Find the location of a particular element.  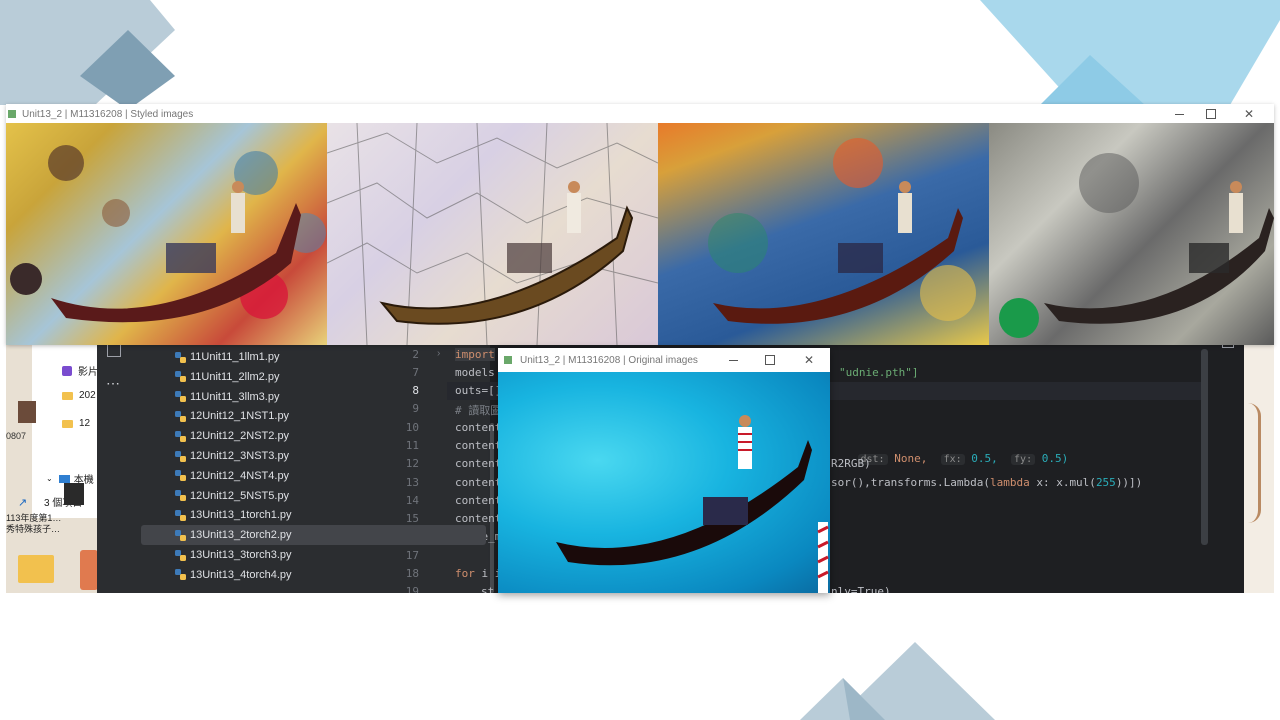

code-line-7-right: "udnie.pth"] is located at coordinates (878, 372).